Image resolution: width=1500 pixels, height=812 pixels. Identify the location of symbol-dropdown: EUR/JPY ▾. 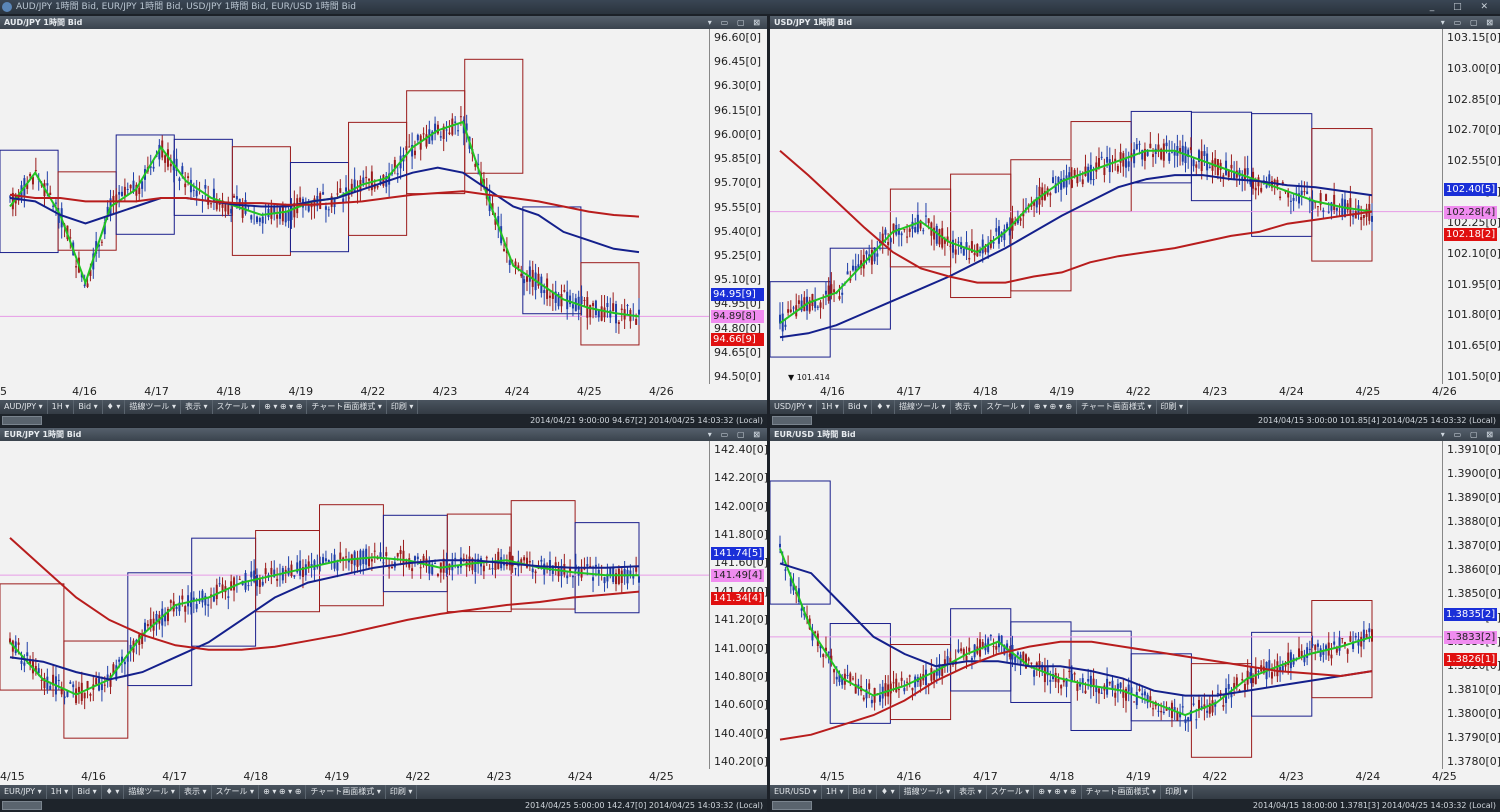
(23, 792).